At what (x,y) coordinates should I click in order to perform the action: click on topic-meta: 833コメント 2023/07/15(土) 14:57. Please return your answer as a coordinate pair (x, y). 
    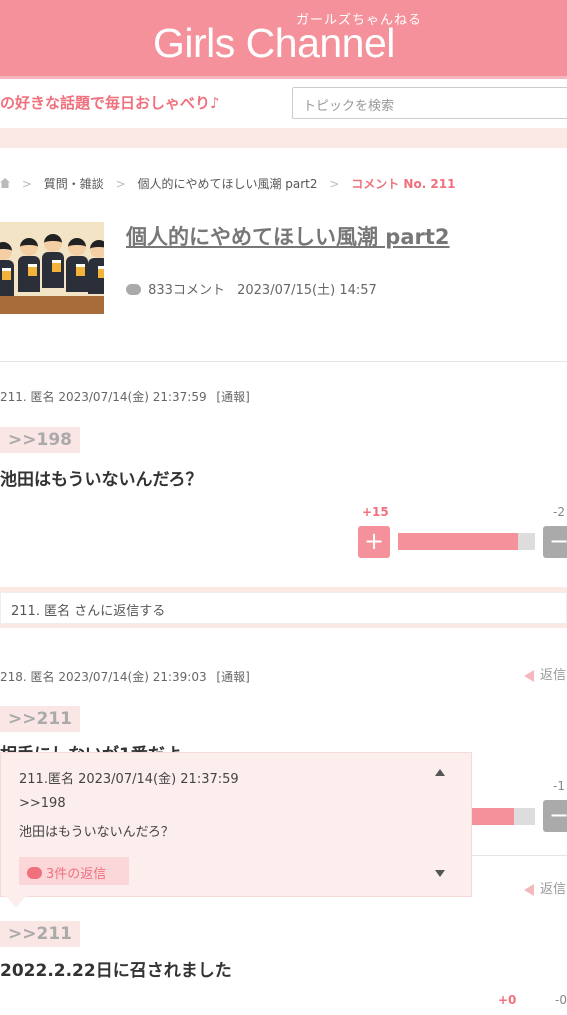
    Looking at the image, I should click on (251, 288).